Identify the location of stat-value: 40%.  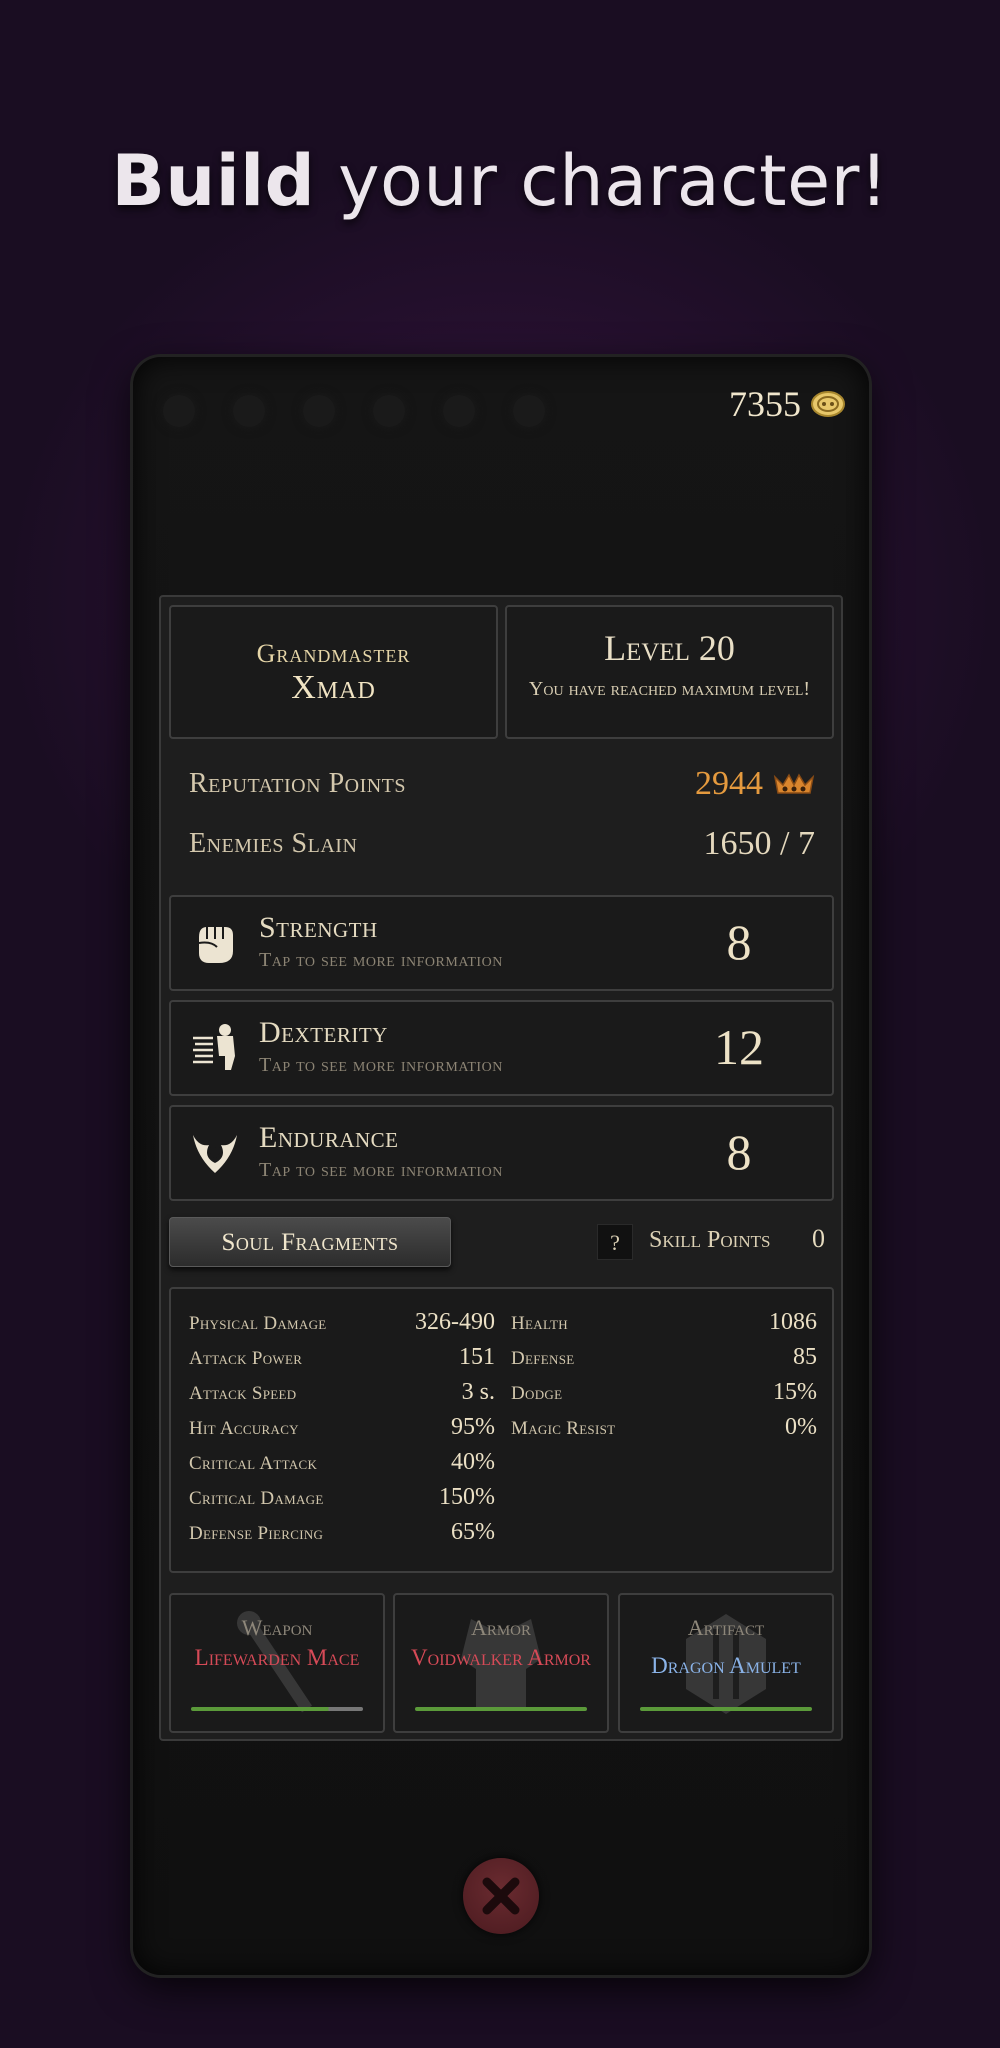
(473, 1462).